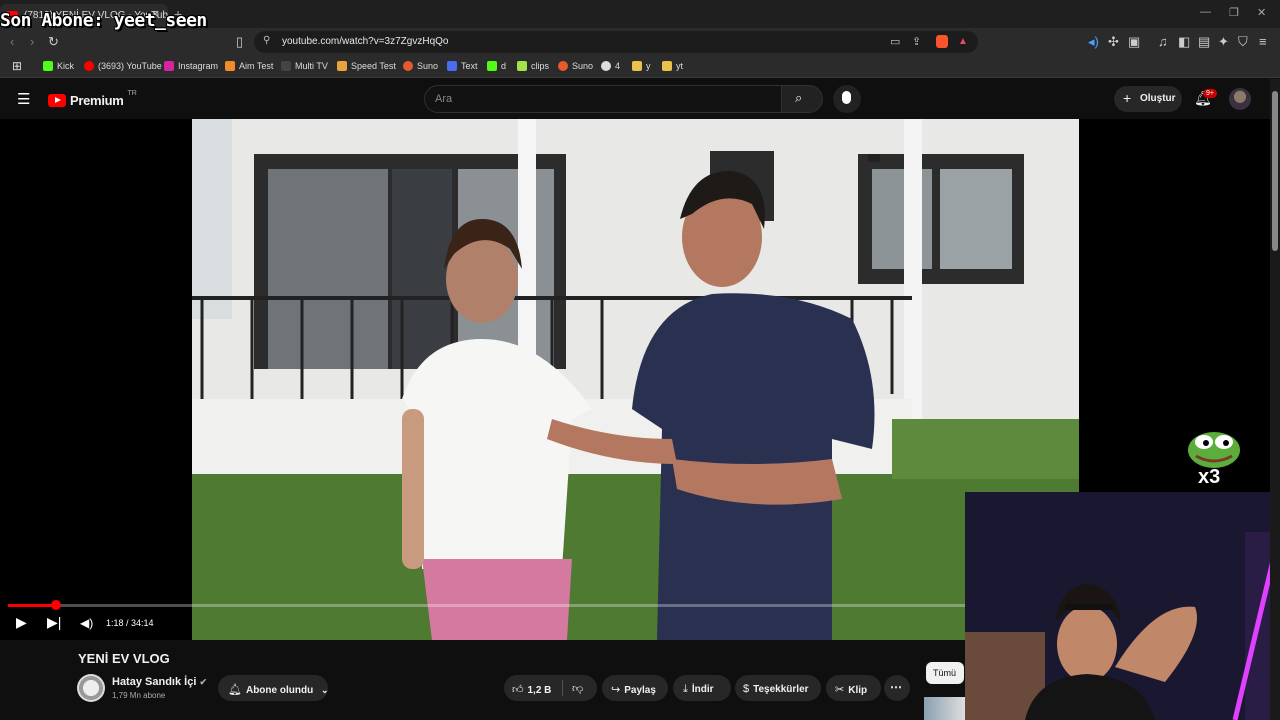 This screenshot has width=1280, height=720. I want to click on bookmark-speed-test: Speed Test, so click(366, 66).